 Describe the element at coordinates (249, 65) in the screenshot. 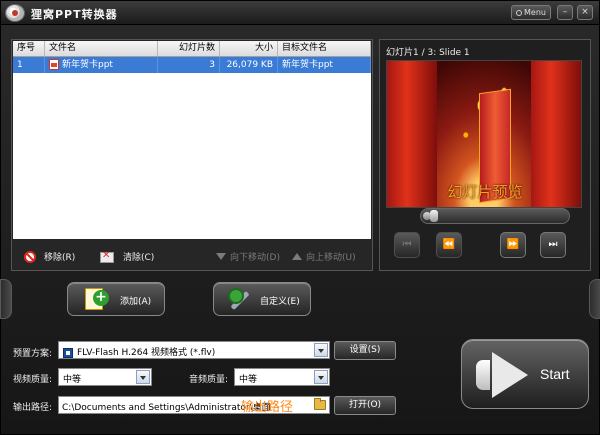

I see `cell-size: 26,079 KB` at that location.